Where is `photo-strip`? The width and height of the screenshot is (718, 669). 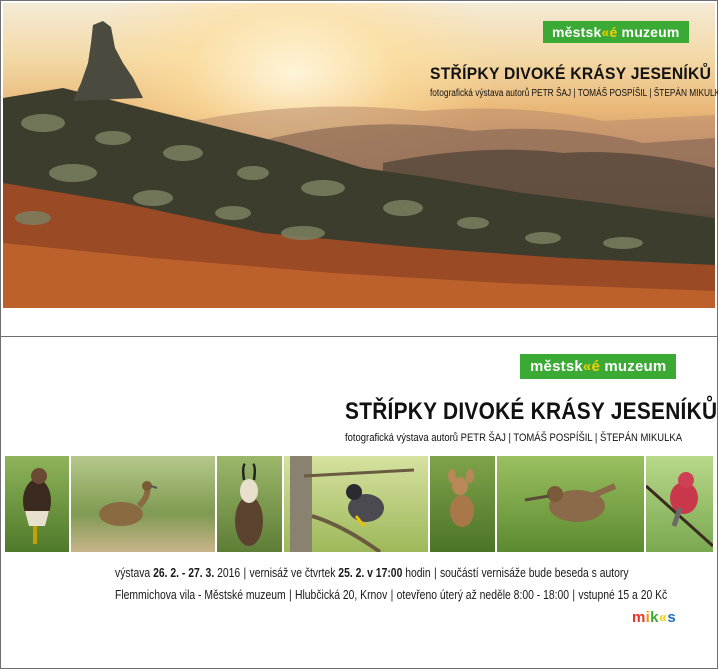 photo-strip is located at coordinates (359, 504).